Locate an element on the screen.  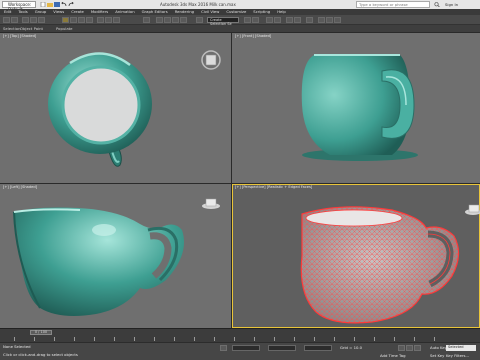
x-coordinate-field is located at coordinates (246, 348).